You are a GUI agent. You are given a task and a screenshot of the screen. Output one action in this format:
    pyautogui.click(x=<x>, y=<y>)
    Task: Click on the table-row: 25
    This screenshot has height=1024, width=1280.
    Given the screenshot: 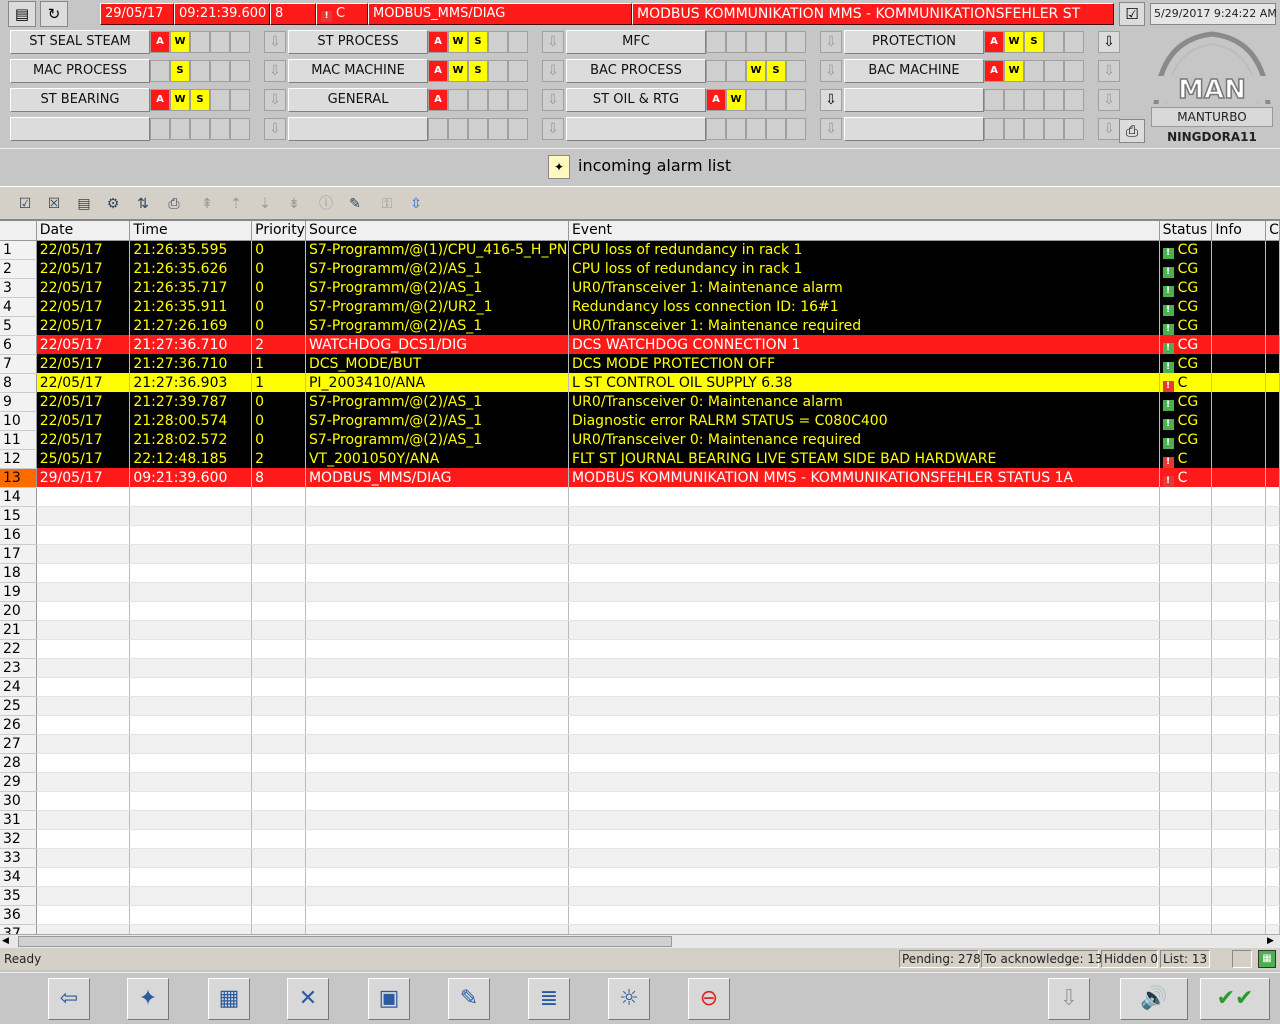 What is the action you would take?
    pyautogui.click(x=640, y=706)
    